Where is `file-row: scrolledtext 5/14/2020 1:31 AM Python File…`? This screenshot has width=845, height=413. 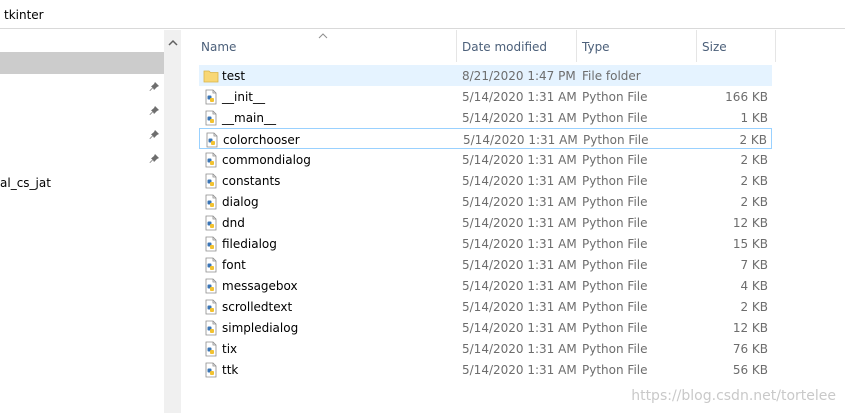
file-row: scrolledtext 5/14/2020 1:31 AM Python File… is located at coordinates (485, 306).